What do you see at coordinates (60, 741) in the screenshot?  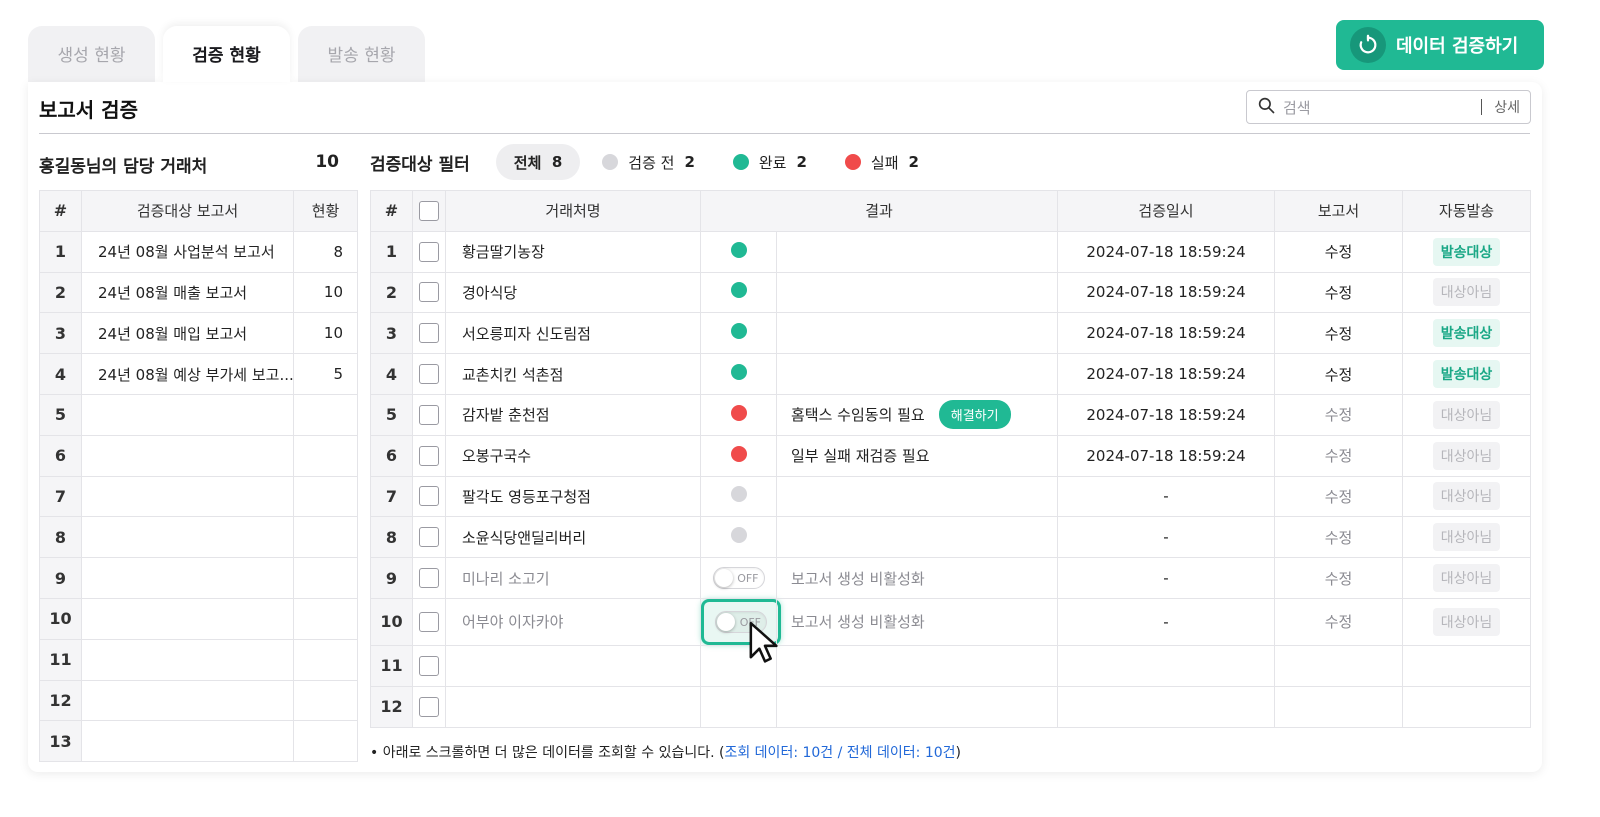 I see `row-index: 13` at bounding box center [60, 741].